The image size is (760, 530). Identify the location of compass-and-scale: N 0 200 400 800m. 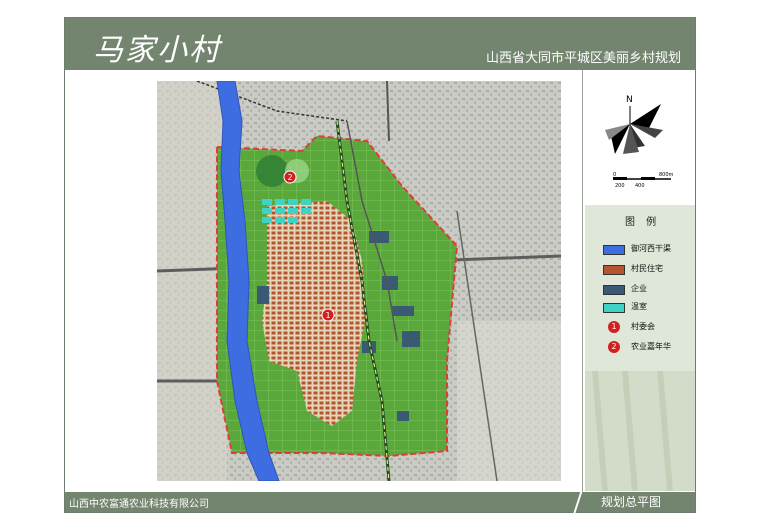
(640, 144).